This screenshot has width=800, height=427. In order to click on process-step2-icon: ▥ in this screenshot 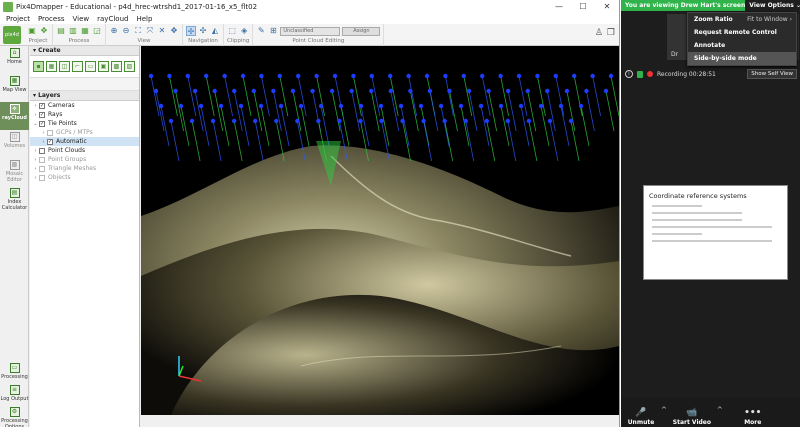, I will do `click(73, 31)`.